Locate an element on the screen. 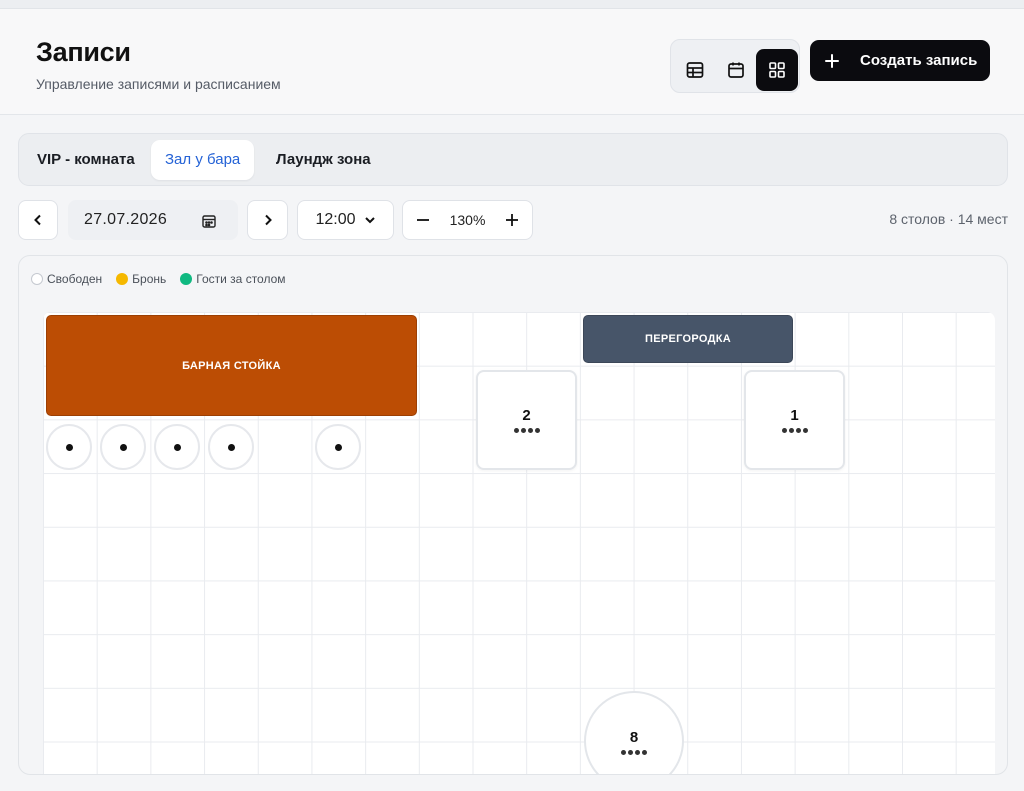 This screenshot has width=1024, height=791. chevron-right-icon is located at coordinates (268, 220).